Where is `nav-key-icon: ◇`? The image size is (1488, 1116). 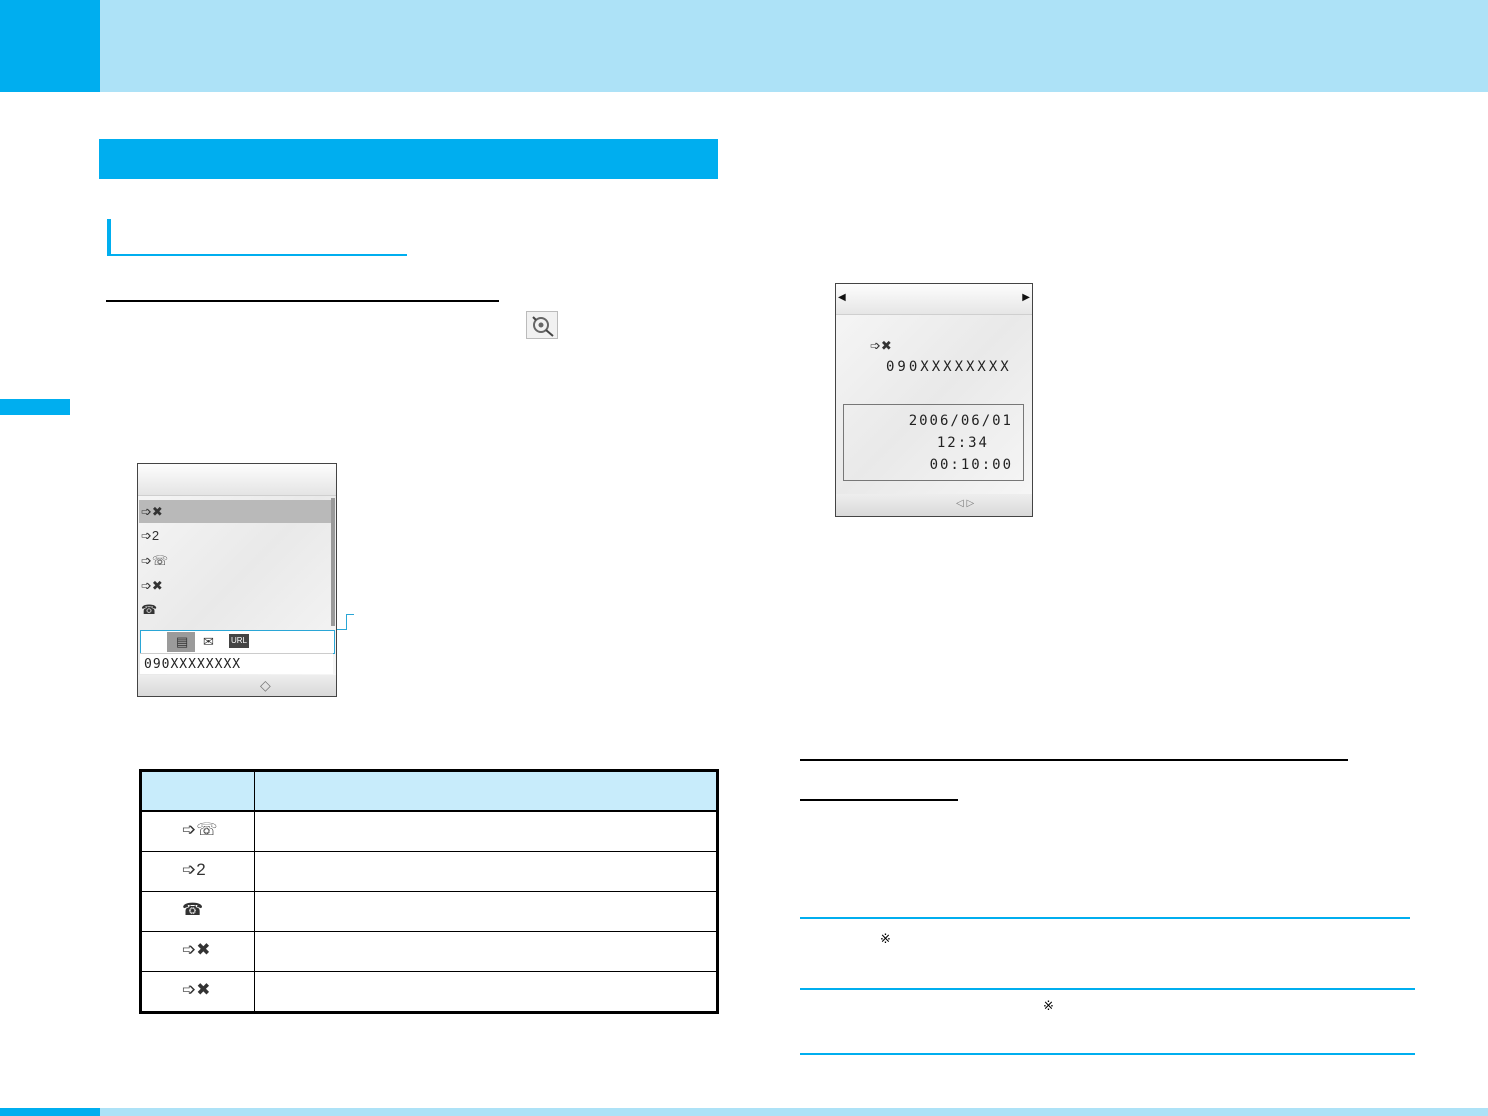
nav-key-icon: ◇ is located at coordinates (265, 685).